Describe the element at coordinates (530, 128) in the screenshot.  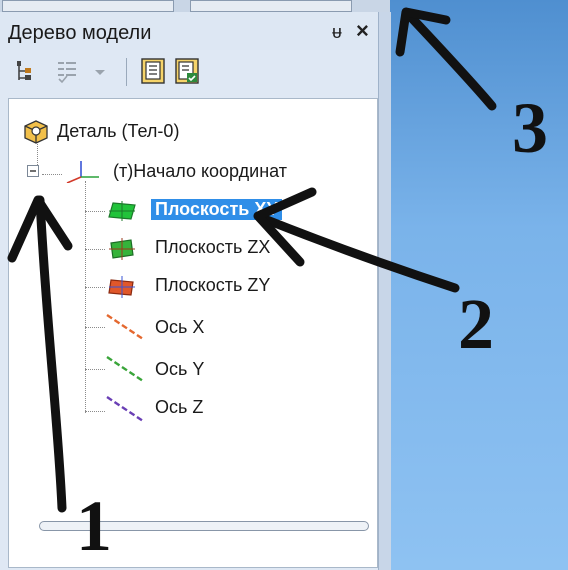
I see `annotation-number-3: 3` at that location.